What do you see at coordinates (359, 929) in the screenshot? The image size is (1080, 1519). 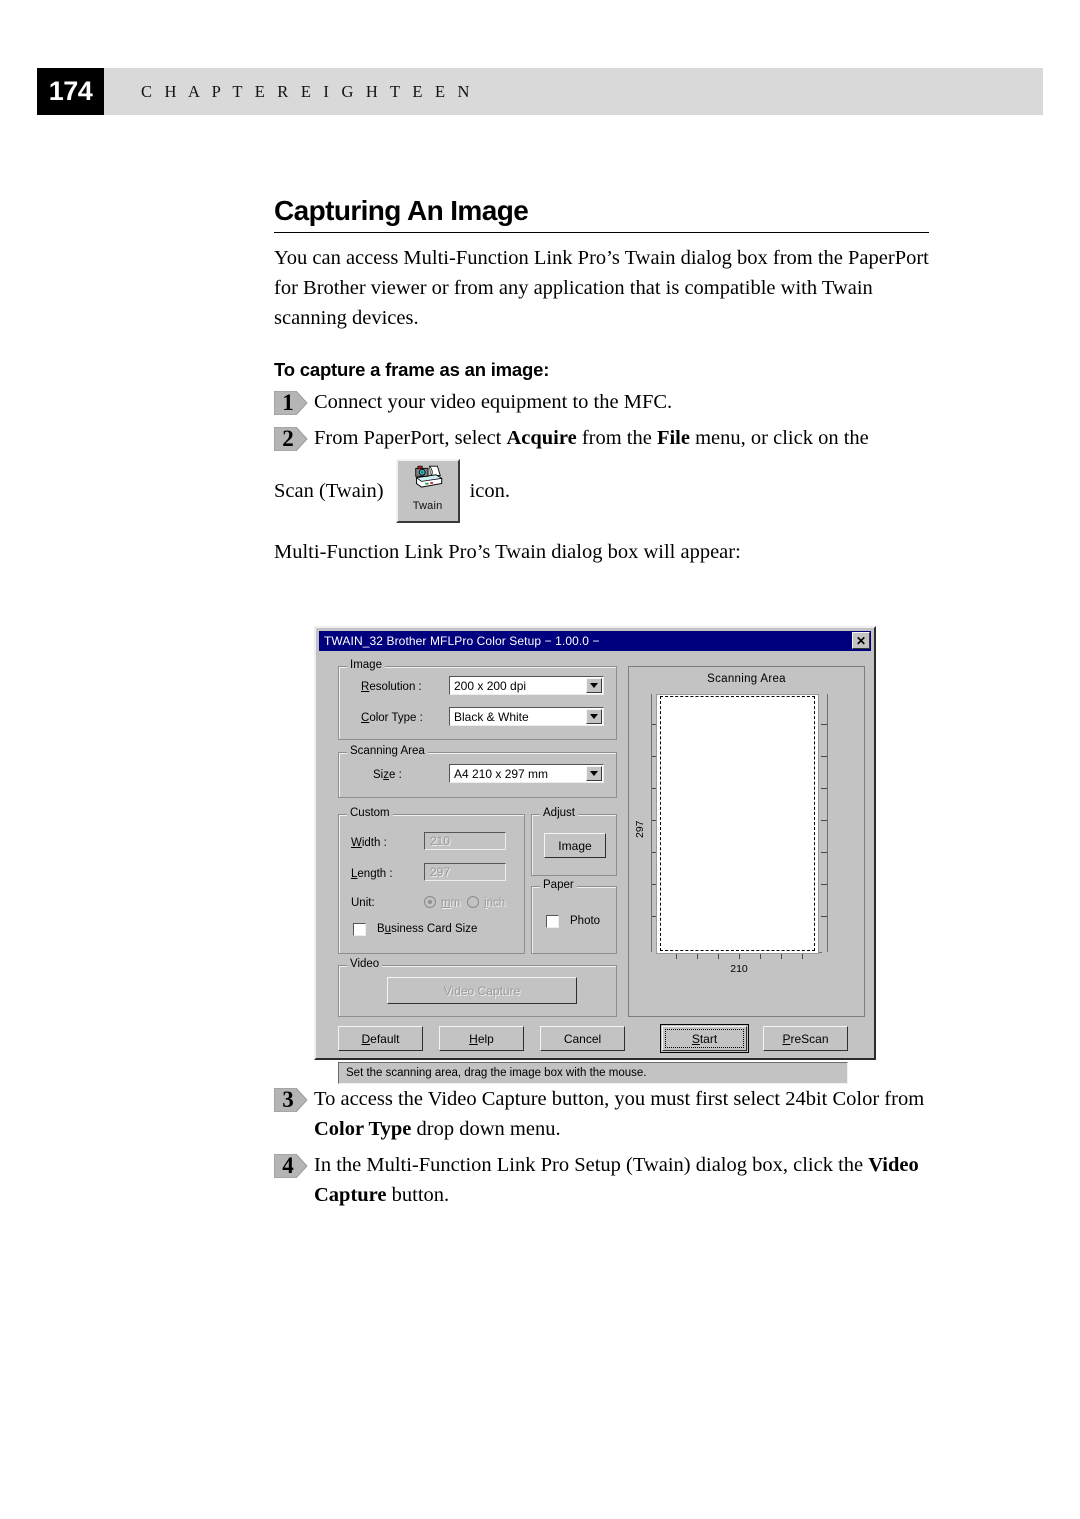 I see `business-card-size-checkbox` at bounding box center [359, 929].